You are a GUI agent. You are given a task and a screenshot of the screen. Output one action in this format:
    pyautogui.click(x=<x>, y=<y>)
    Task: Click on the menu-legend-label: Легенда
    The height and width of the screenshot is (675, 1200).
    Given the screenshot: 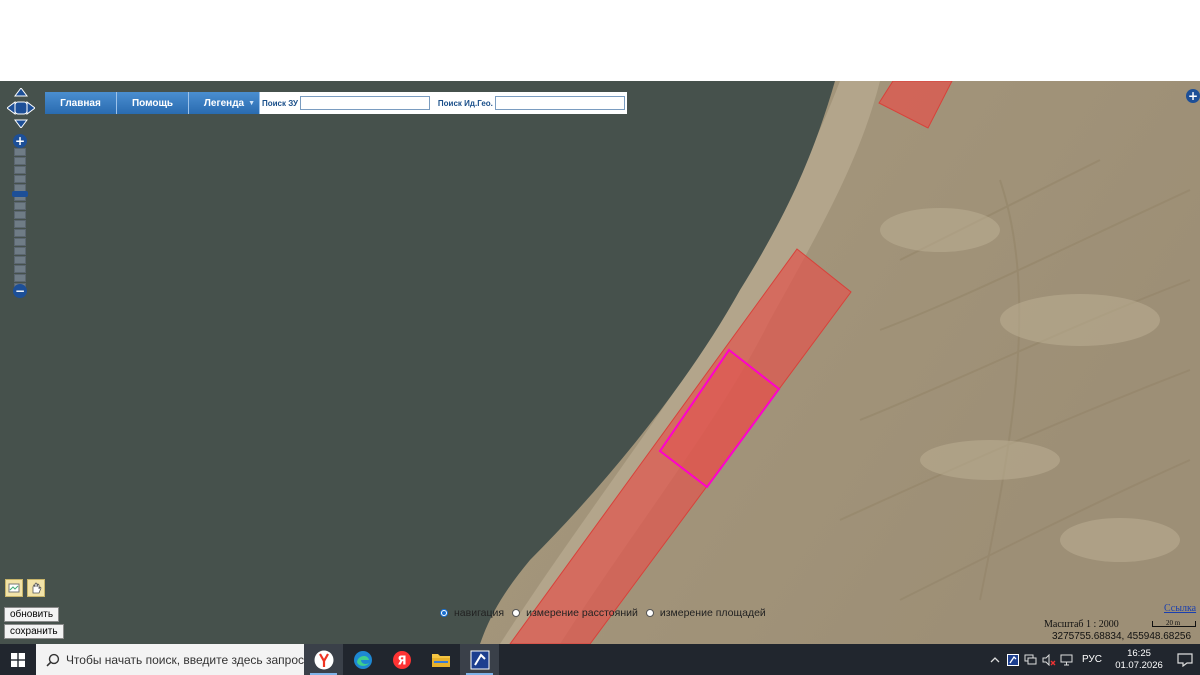 What is the action you would take?
    pyautogui.click(x=224, y=103)
    